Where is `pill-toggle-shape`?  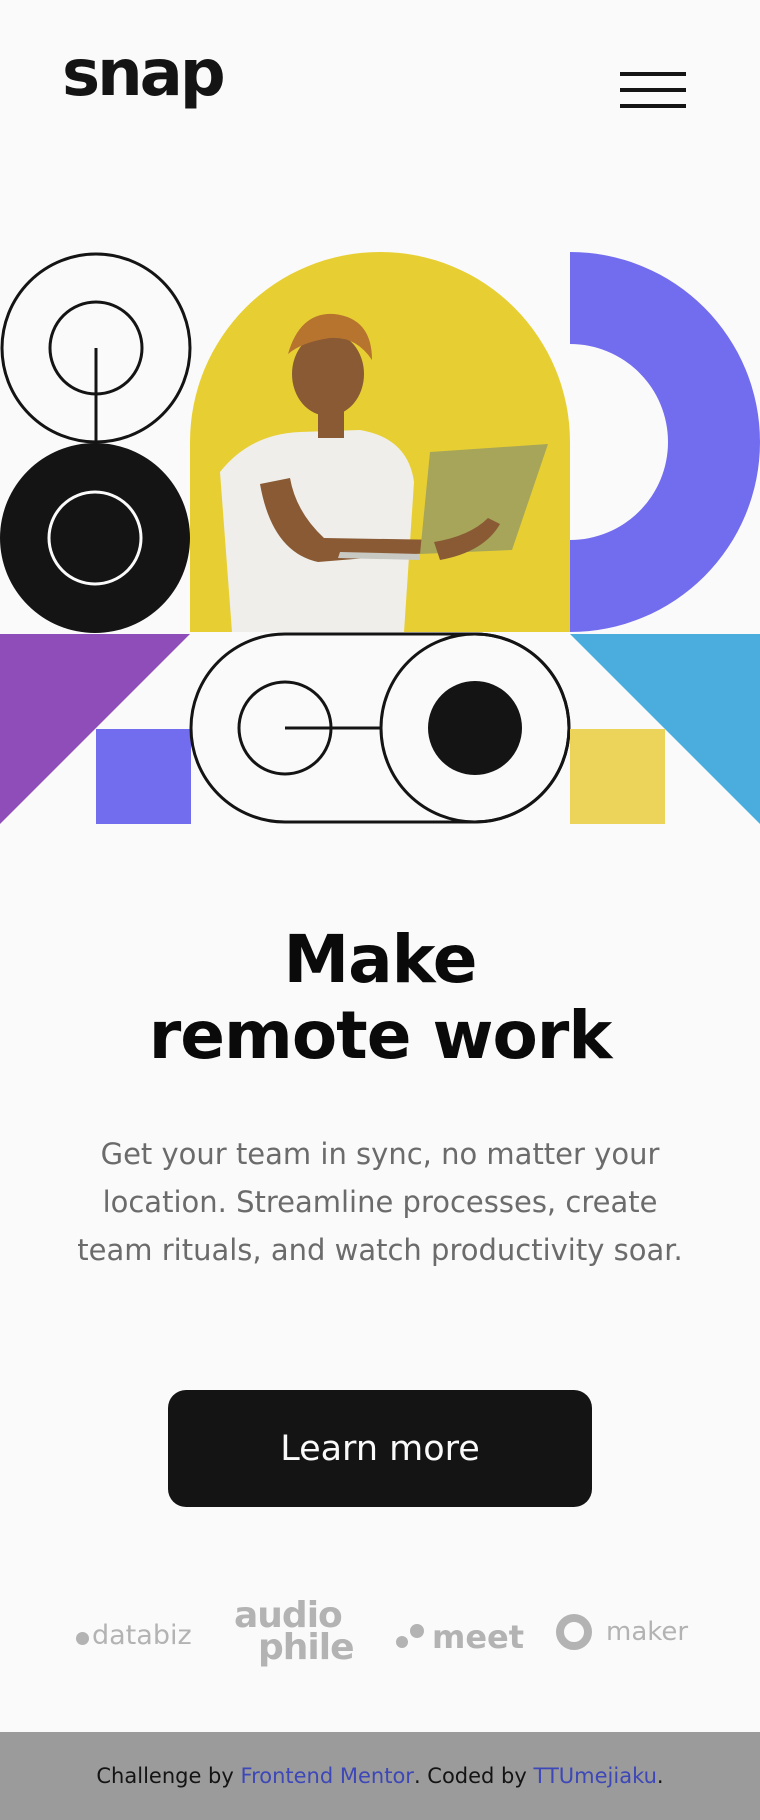
pill-toggle-shape is located at coordinates (380, 728).